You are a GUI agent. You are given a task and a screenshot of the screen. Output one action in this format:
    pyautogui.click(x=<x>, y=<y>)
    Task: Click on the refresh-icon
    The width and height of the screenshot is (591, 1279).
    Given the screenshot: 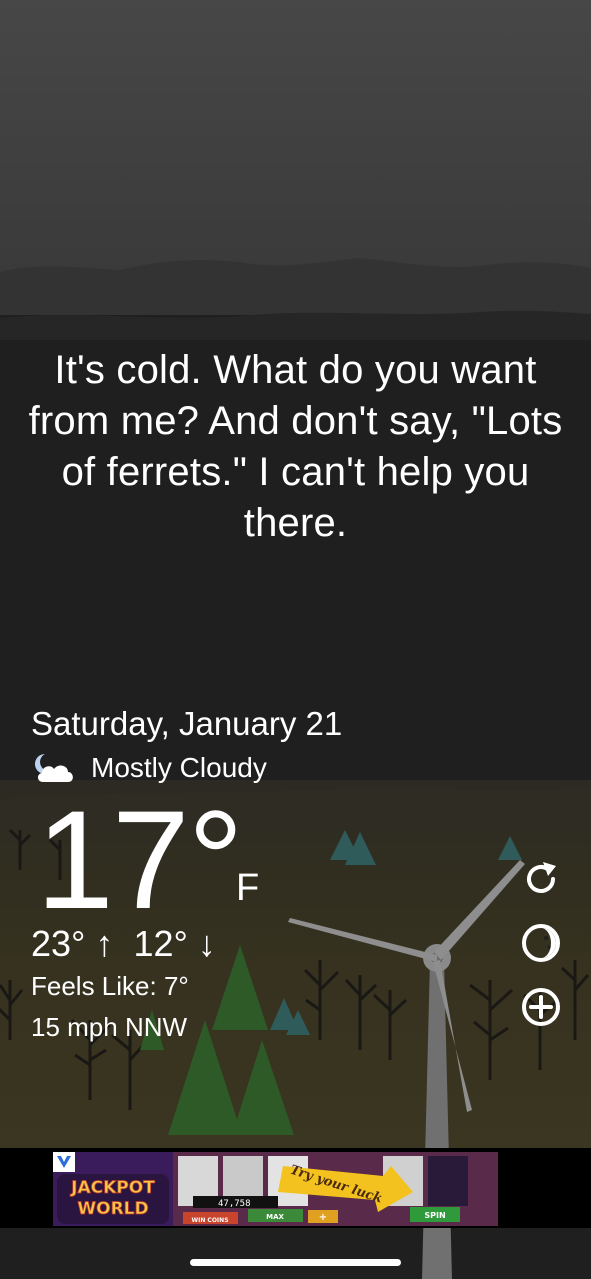 What is the action you would take?
    pyautogui.click(x=541, y=877)
    